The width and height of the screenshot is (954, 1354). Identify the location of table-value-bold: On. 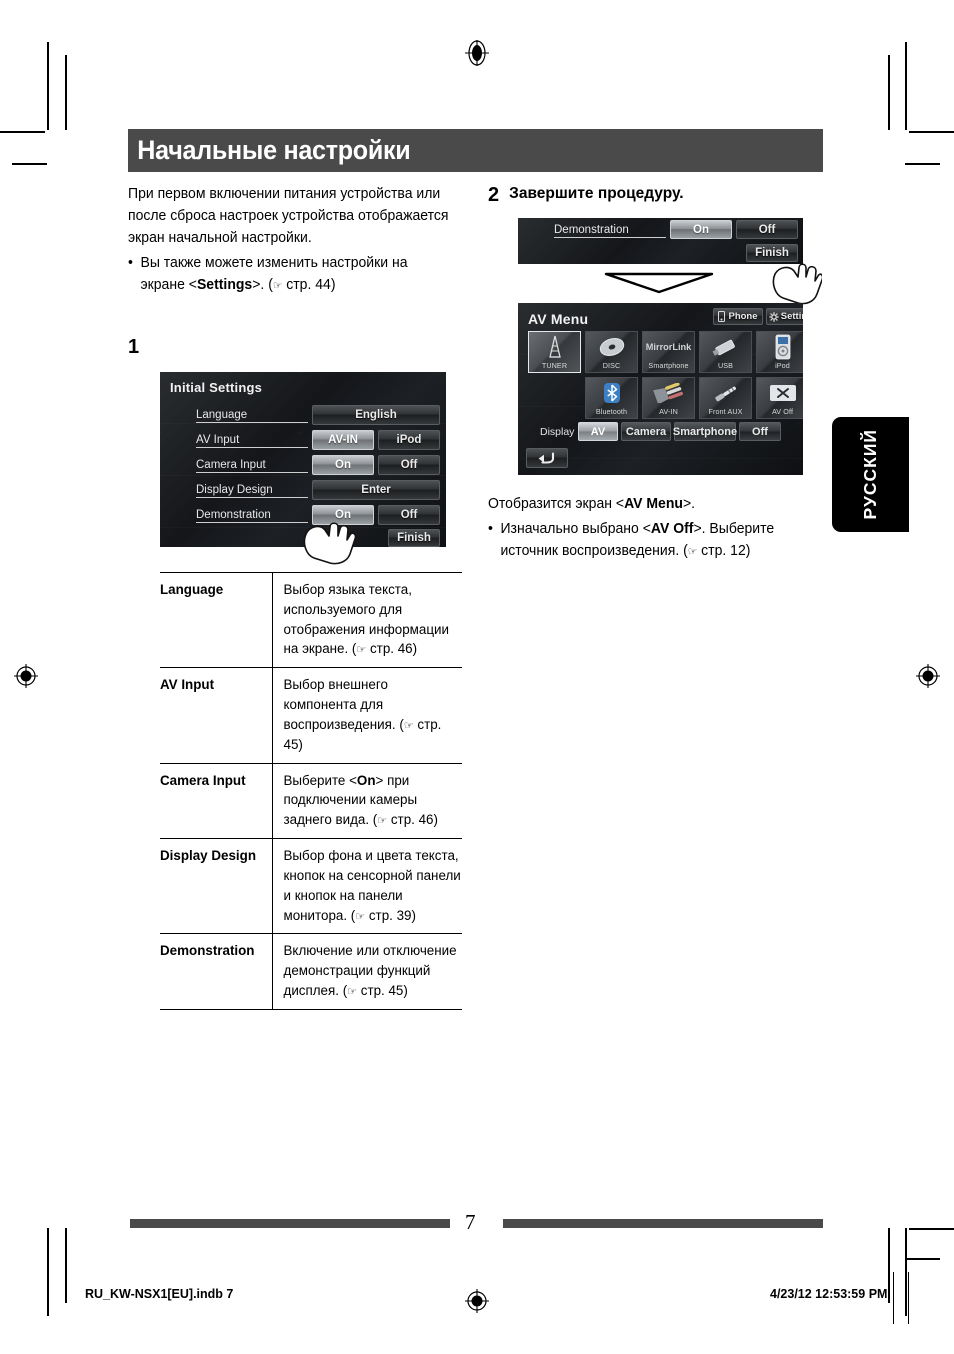
(366, 780).